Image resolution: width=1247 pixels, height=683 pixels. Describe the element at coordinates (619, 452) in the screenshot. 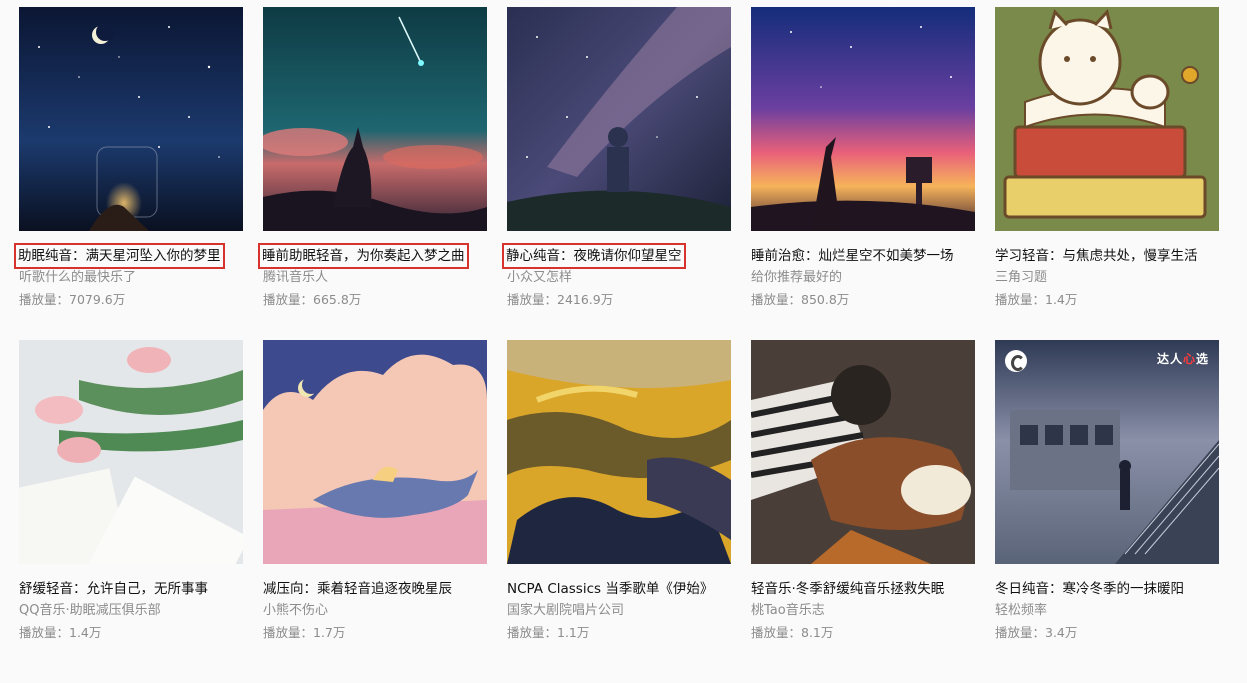

I see `playlist-cover-abstract-landscape` at that location.